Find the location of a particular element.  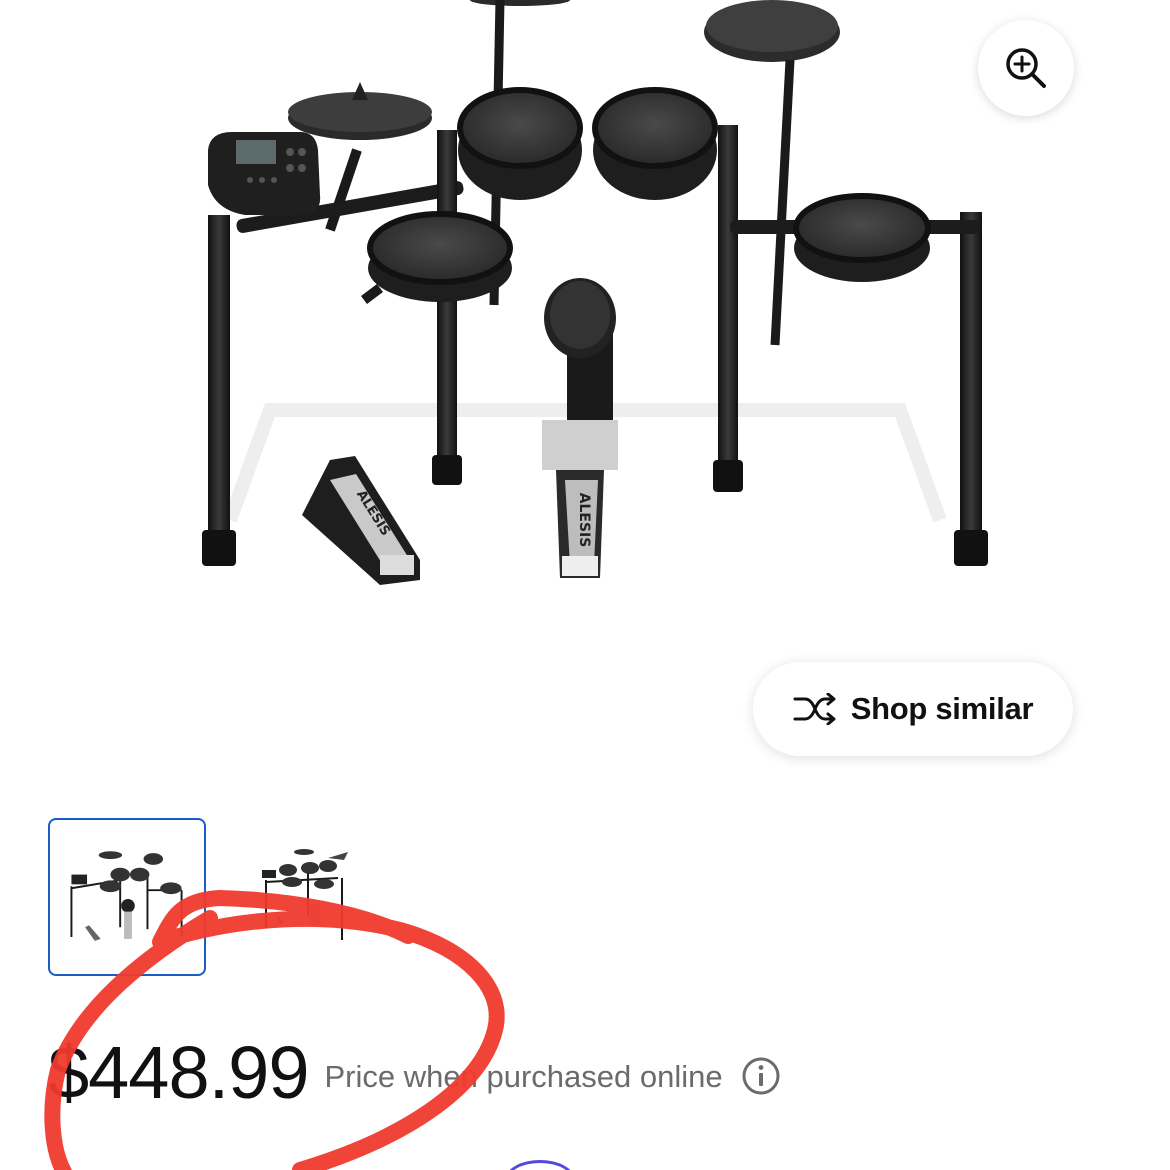

thumbnail-1-image is located at coordinates (126, 896).